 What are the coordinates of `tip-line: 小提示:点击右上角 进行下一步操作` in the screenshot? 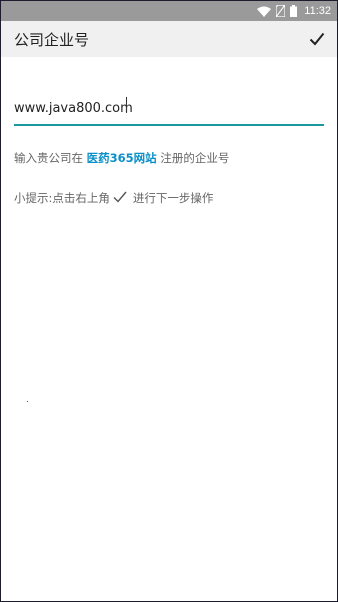 It's located at (169, 198).